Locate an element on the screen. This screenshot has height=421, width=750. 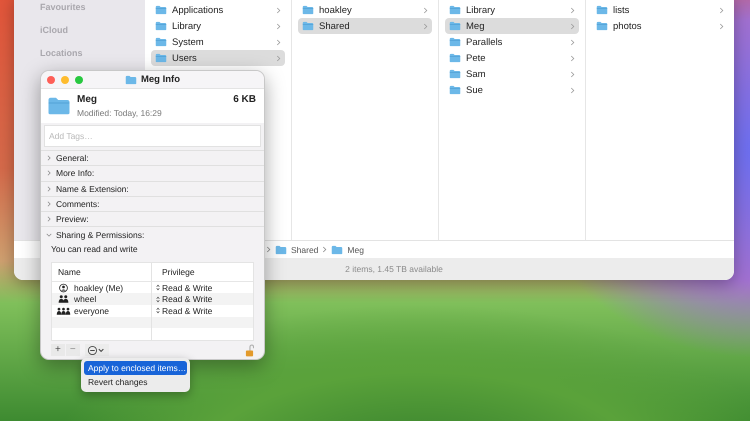
section-header: Comments: is located at coordinates (152, 204).